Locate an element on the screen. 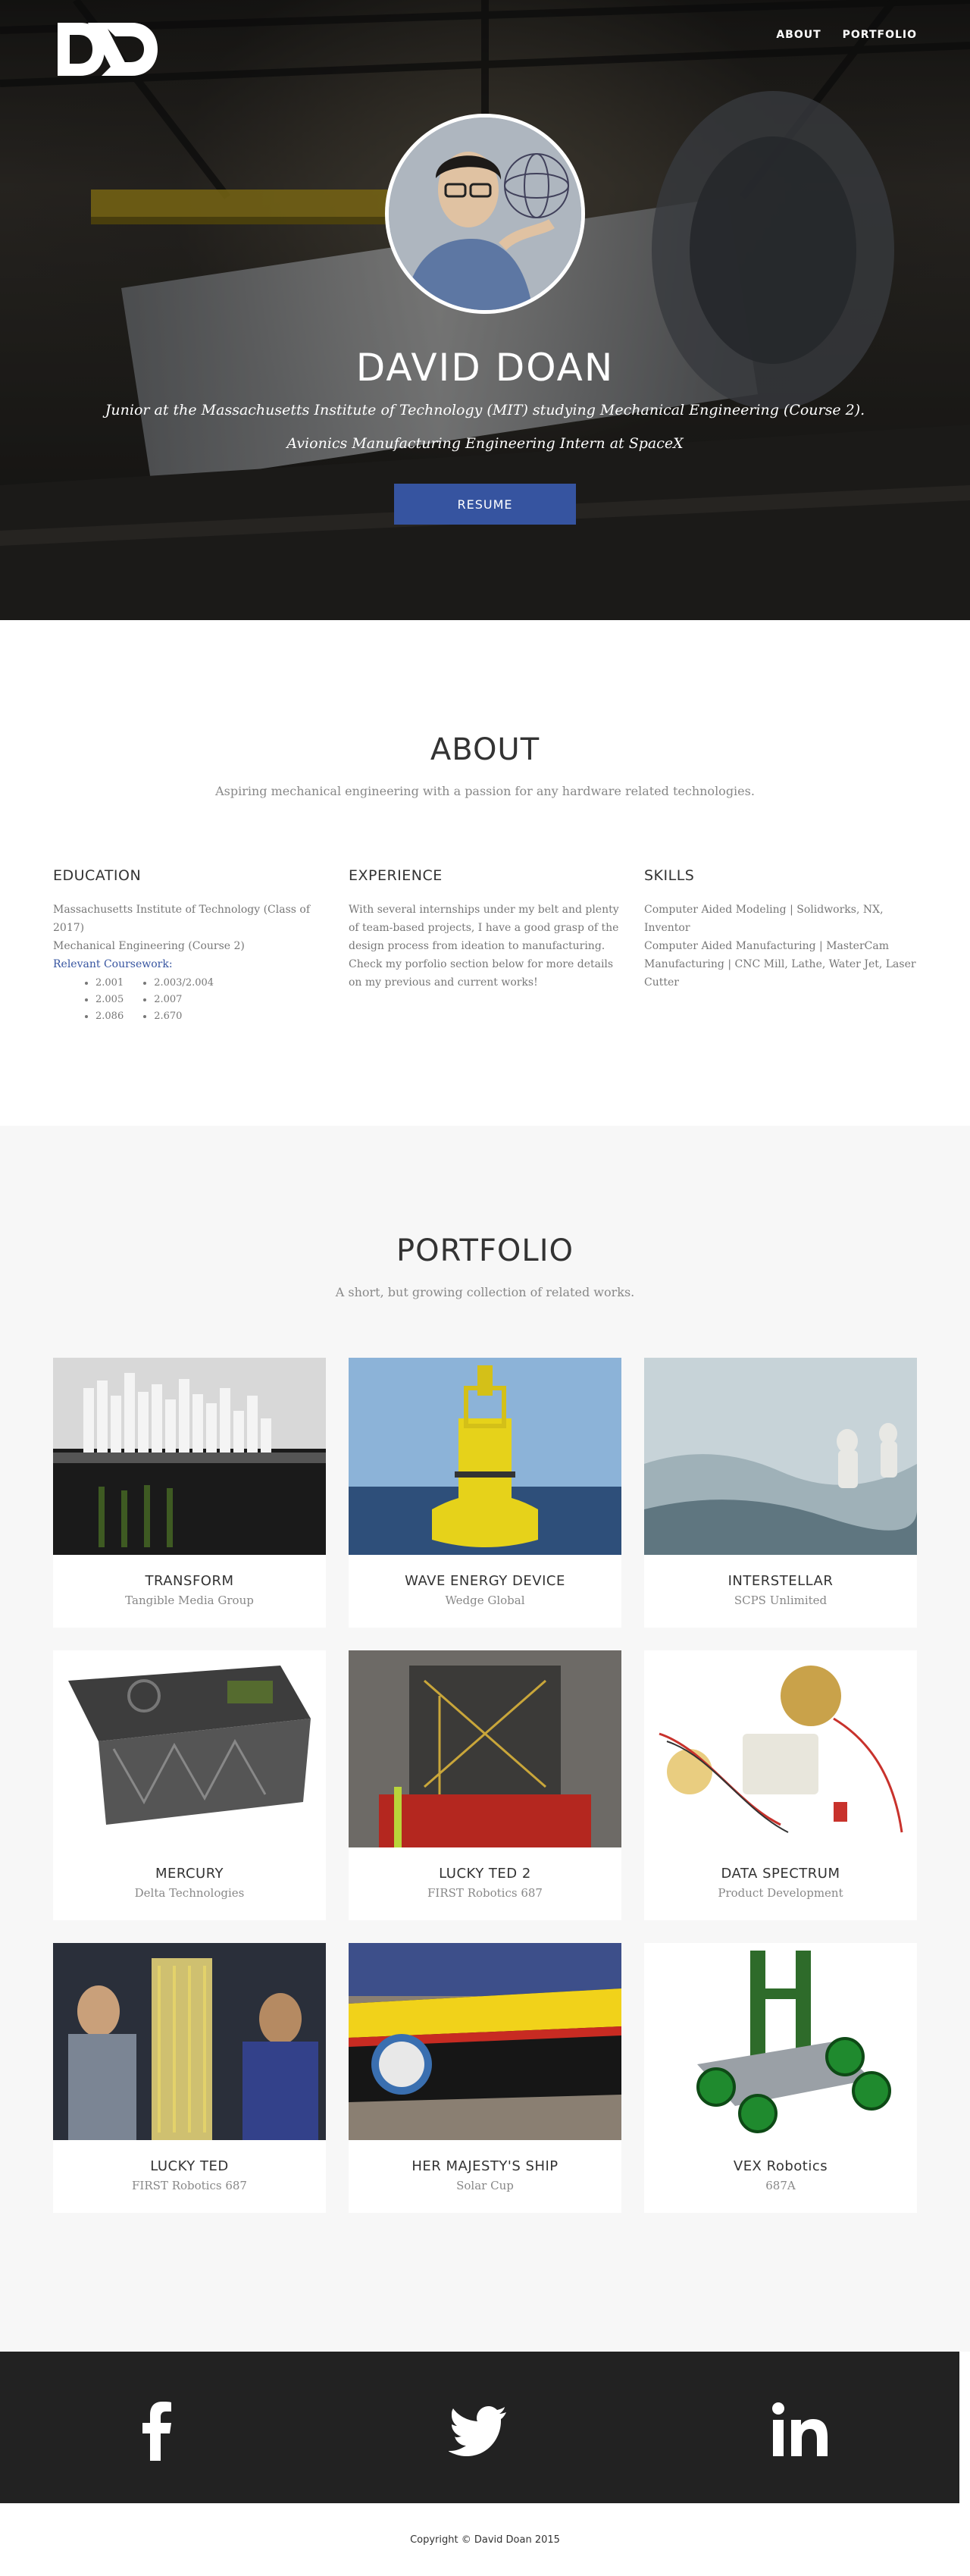  portfolio-card-her-majestys-ship: HER MAJESTY'S SHIP Solar Cup is located at coordinates (485, 2078).